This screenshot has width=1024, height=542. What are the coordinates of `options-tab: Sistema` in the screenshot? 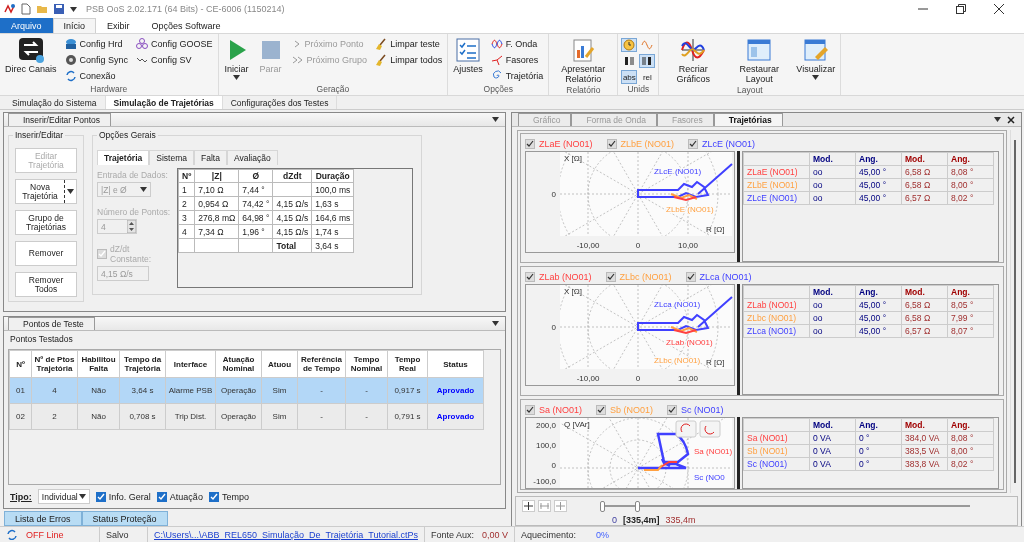 It's located at (171, 157).